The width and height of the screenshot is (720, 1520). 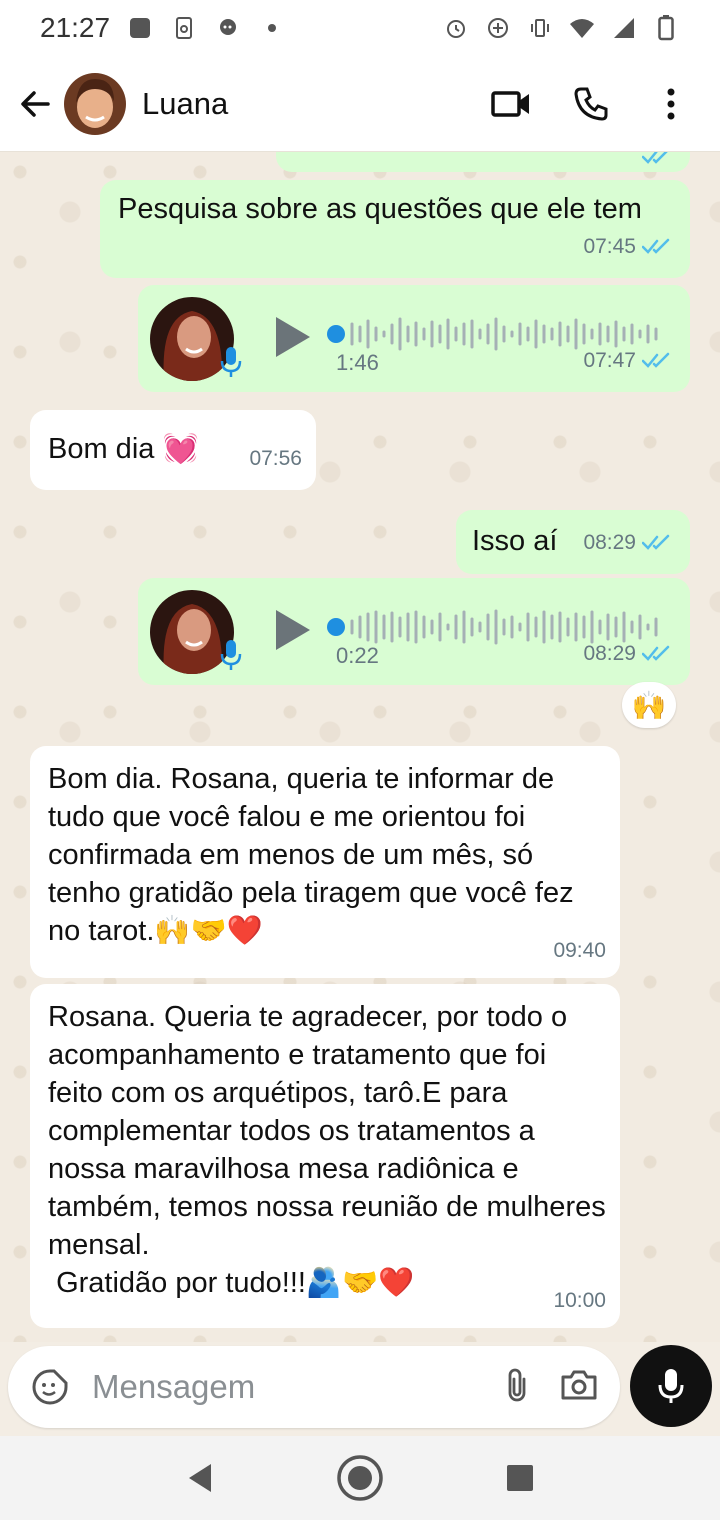 I want to click on more-notifications-dot-icon, so click(x=272, y=28).